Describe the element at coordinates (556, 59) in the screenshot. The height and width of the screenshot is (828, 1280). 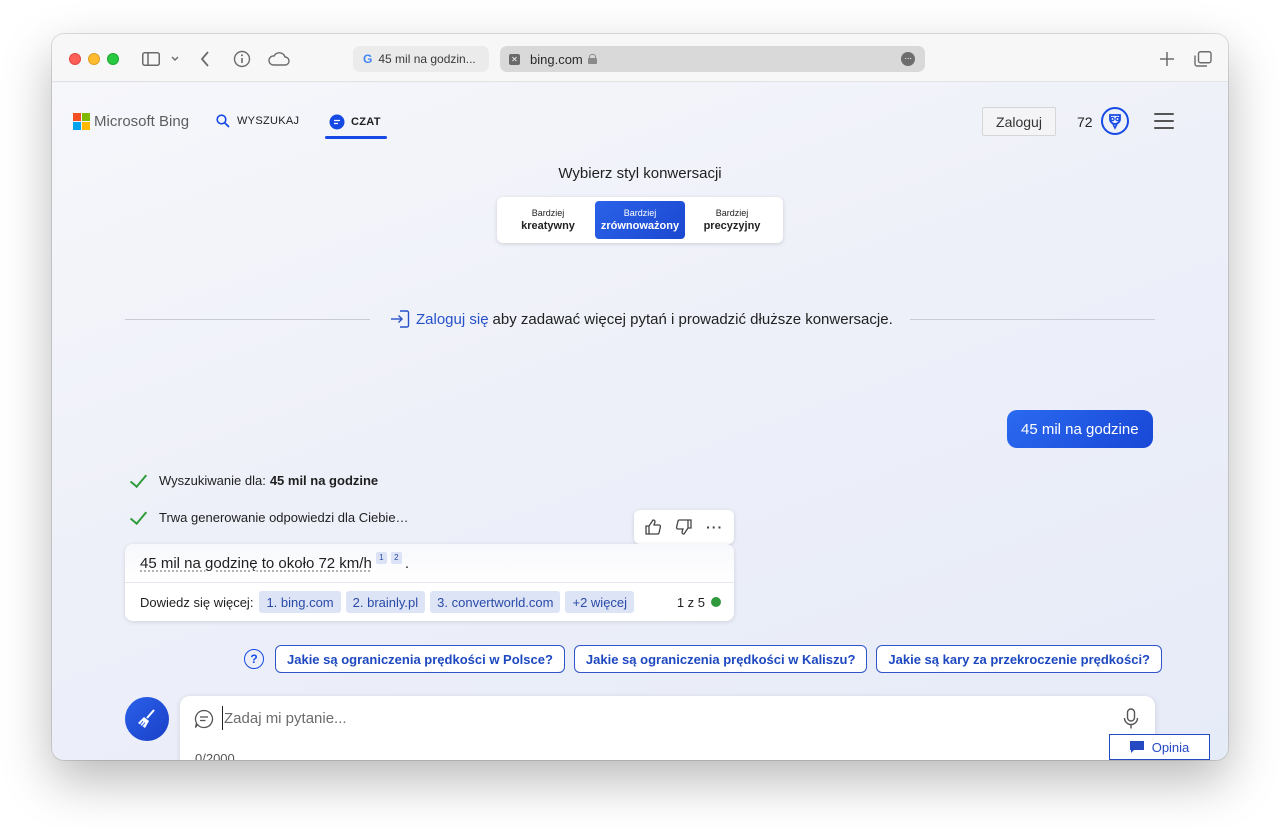
I see `address-text: bing.com` at that location.